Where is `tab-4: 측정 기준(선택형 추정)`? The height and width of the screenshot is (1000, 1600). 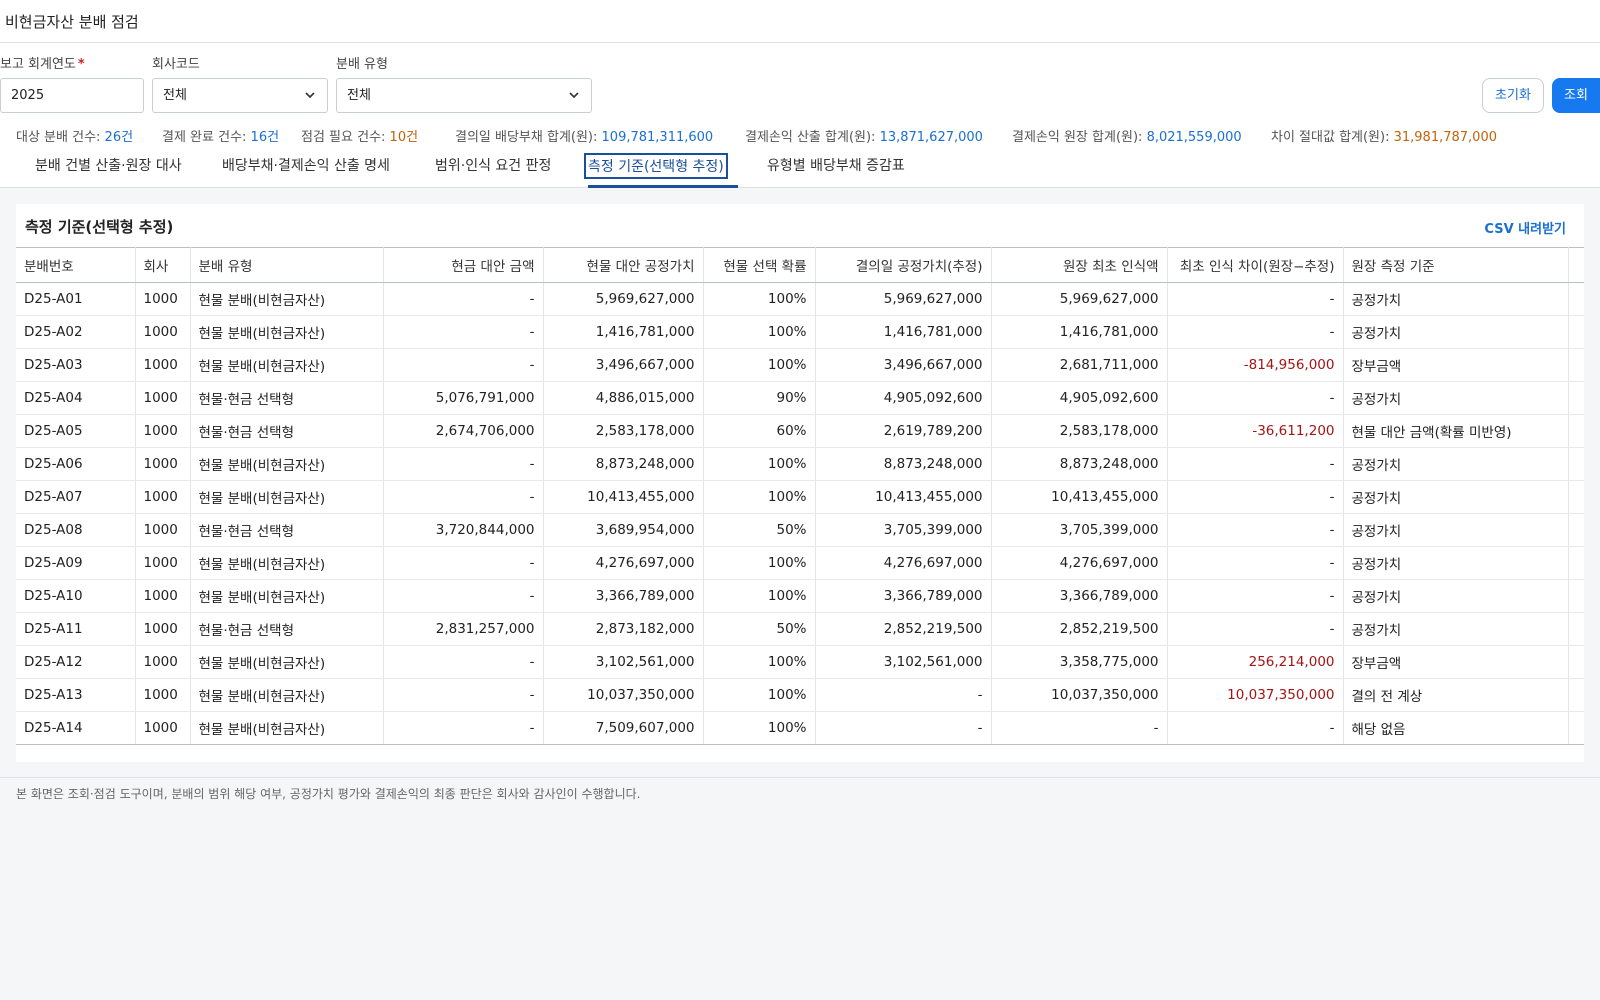 tab-4: 측정 기준(선택형 추정) is located at coordinates (656, 166).